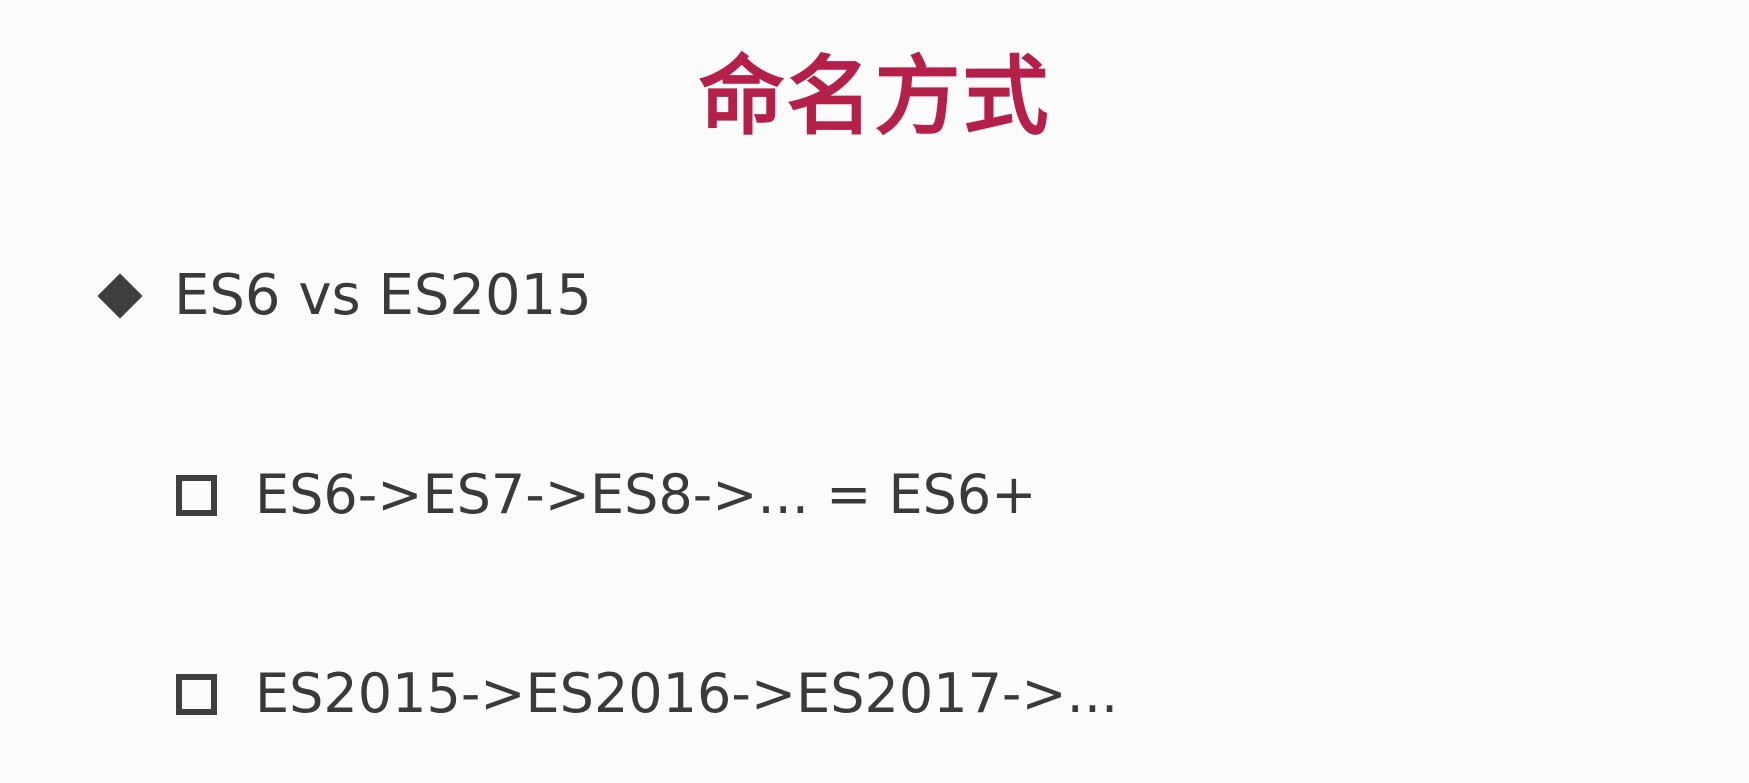 The image size is (1749, 783). I want to click on bullet-text: ES6 vs ES2015, so click(383, 295).